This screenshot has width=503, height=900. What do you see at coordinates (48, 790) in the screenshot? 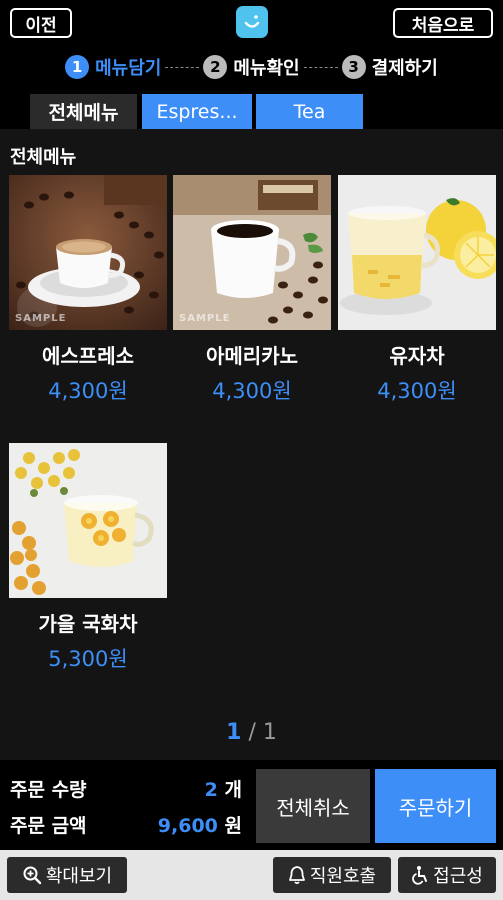
I see `order-quantity-label: 주문 수량` at bounding box center [48, 790].